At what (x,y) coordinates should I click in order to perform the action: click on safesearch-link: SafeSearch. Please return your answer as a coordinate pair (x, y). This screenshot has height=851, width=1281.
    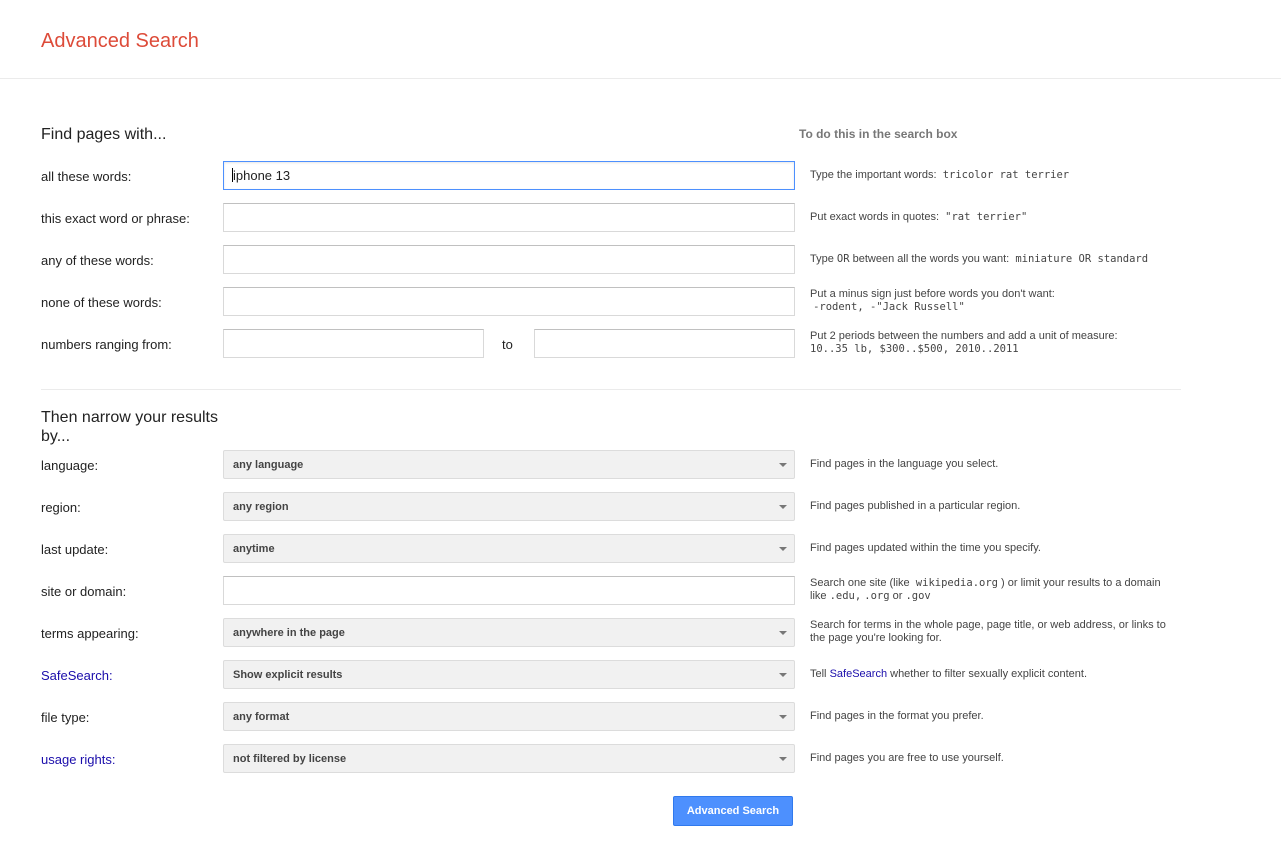
    Looking at the image, I should click on (75, 675).